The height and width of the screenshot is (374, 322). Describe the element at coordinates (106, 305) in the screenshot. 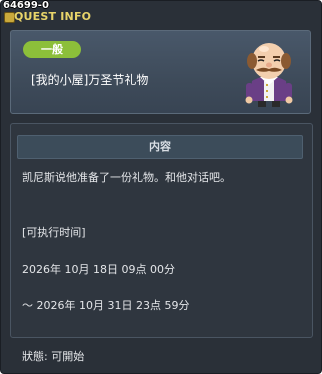

I see `end-time: ～ 2026年 10月 31日 23点 59分` at that location.